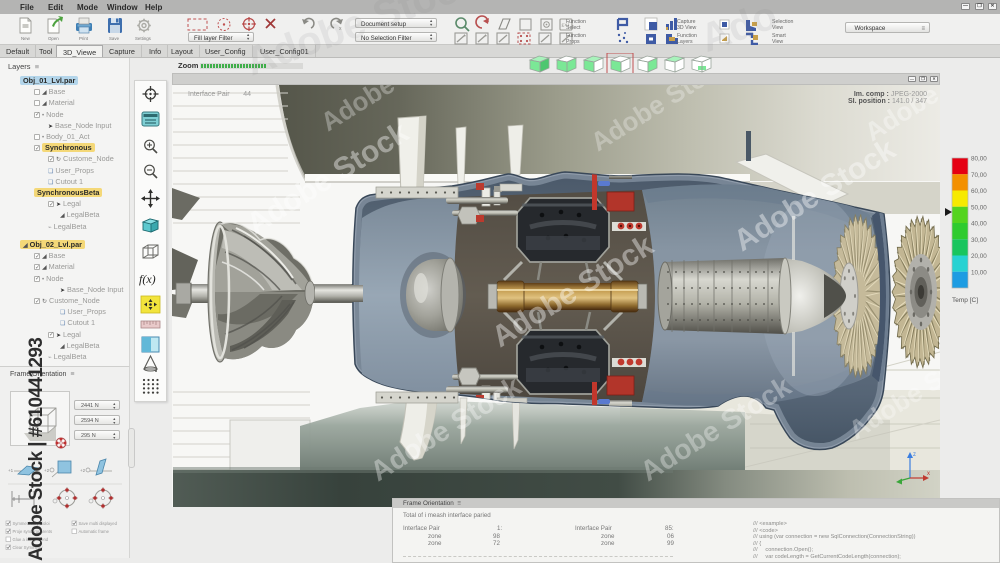 The image size is (1000, 563). I want to click on svg-text: 70,00, so click(979, 175).